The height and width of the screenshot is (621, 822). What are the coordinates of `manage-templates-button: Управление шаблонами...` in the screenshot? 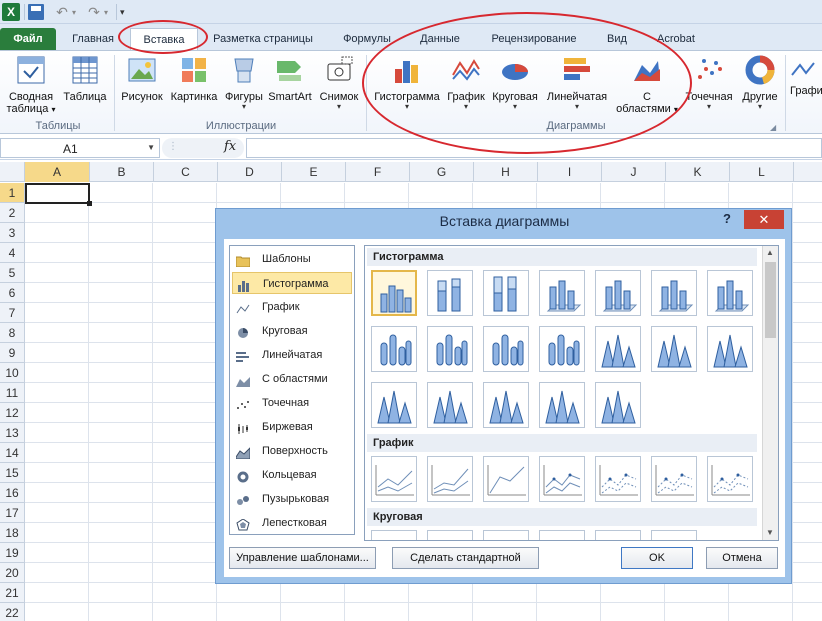 It's located at (302, 558).